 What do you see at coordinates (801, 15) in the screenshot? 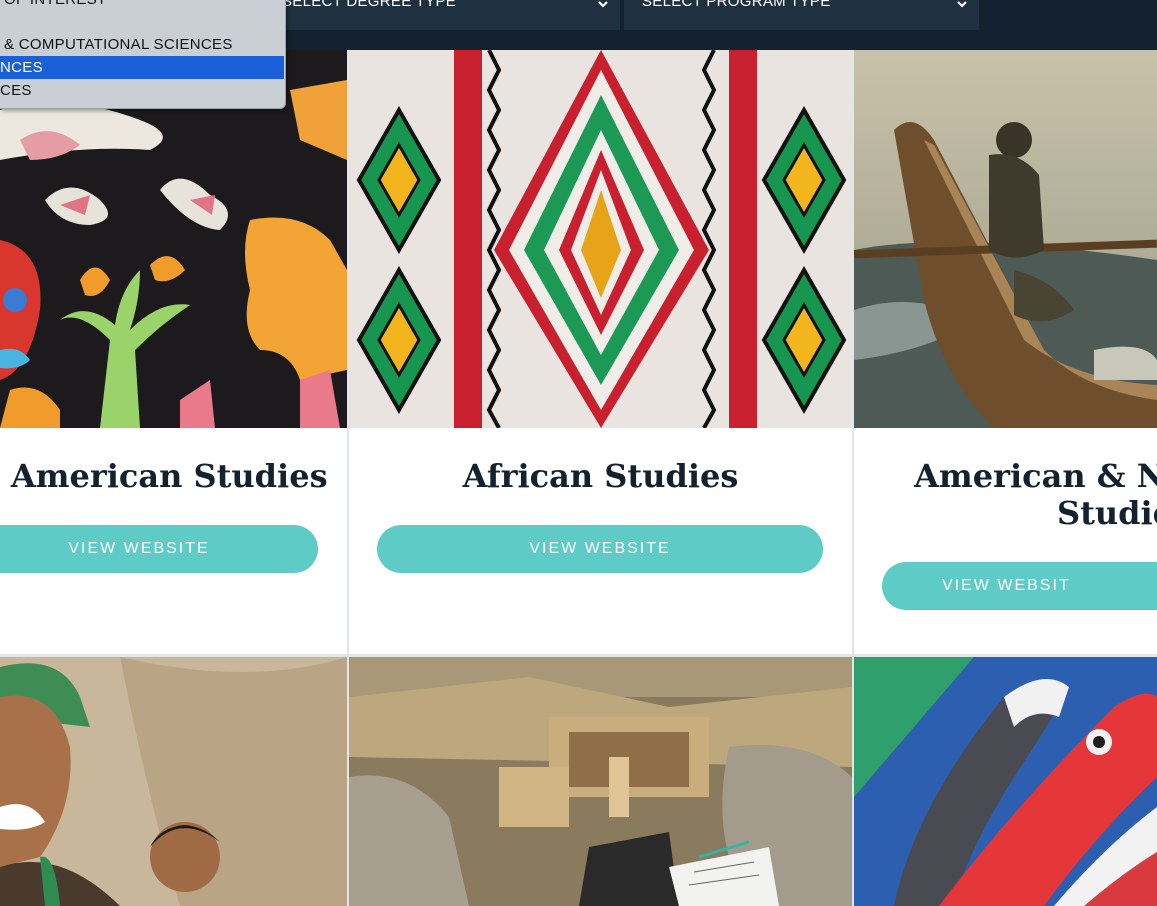
I see `program-type-select: SELECT PROGRAM TYPE` at bounding box center [801, 15].